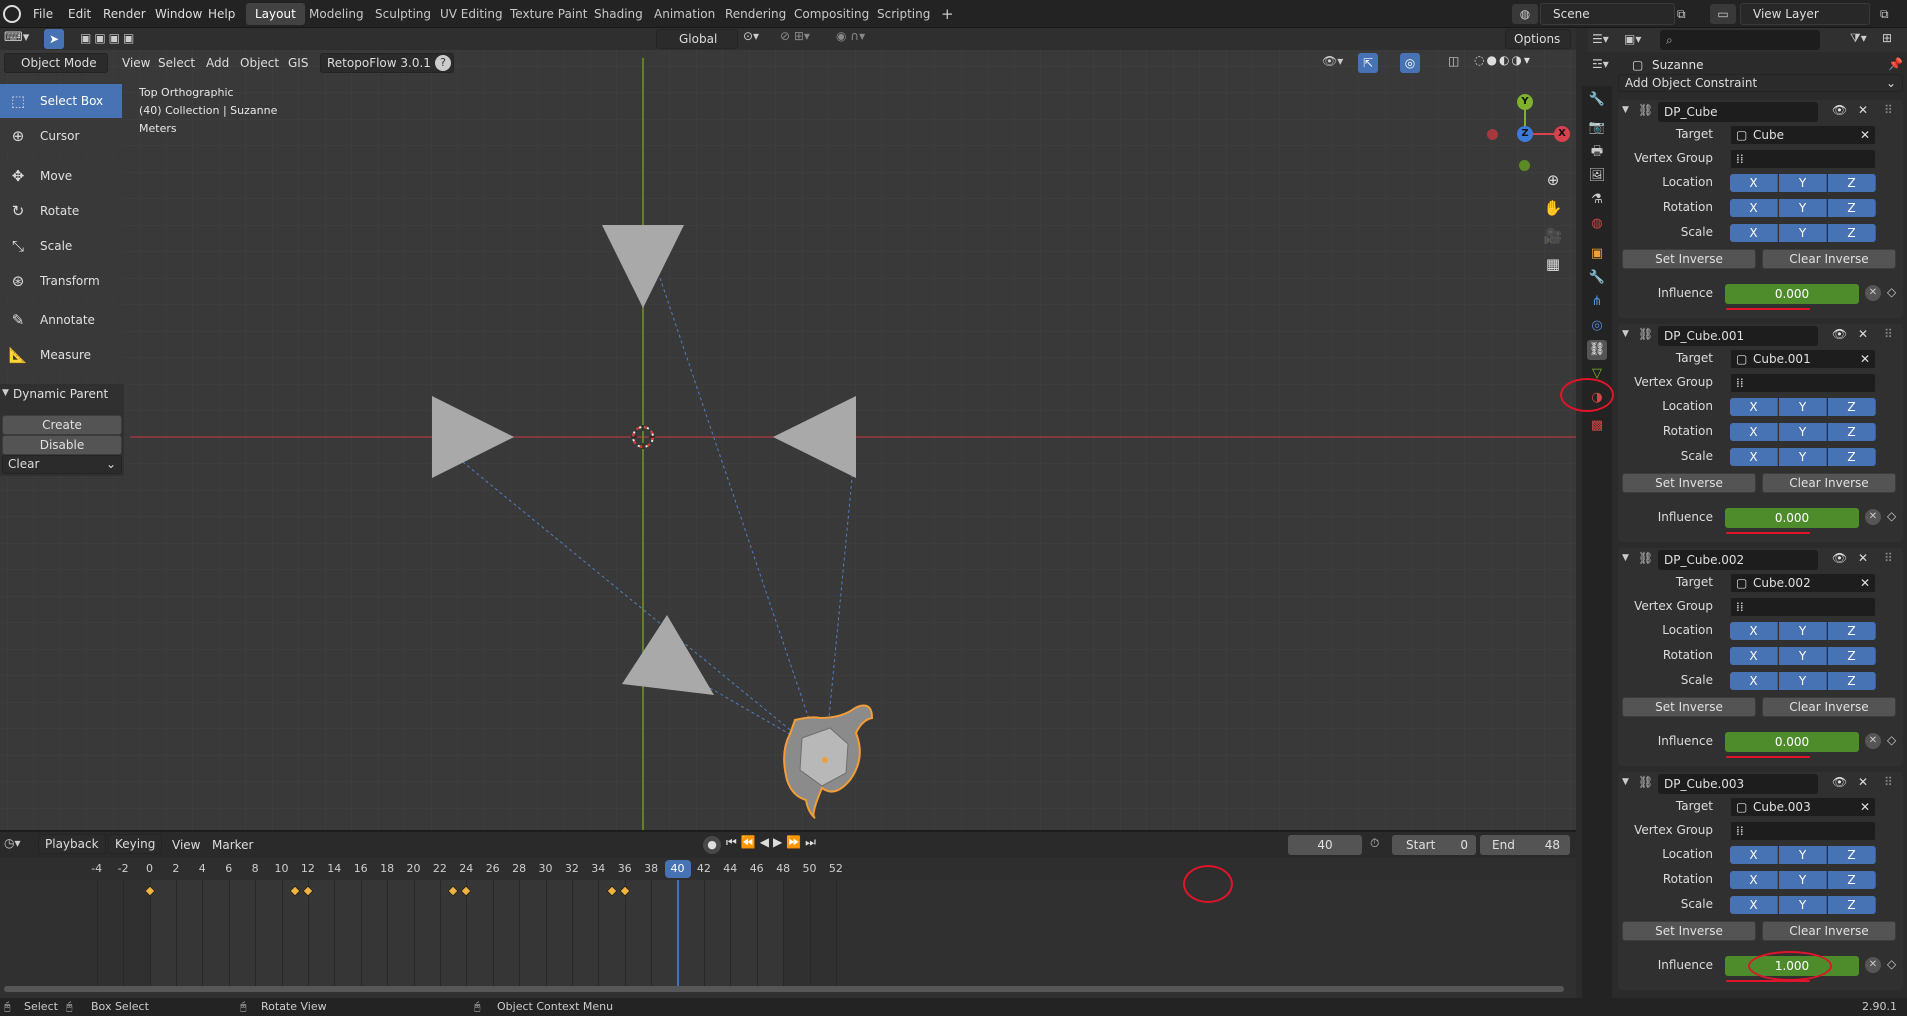 This screenshot has height=1016, width=1907. Describe the element at coordinates (1754, 407) in the screenshot. I see `location-x-toggle: X` at that location.